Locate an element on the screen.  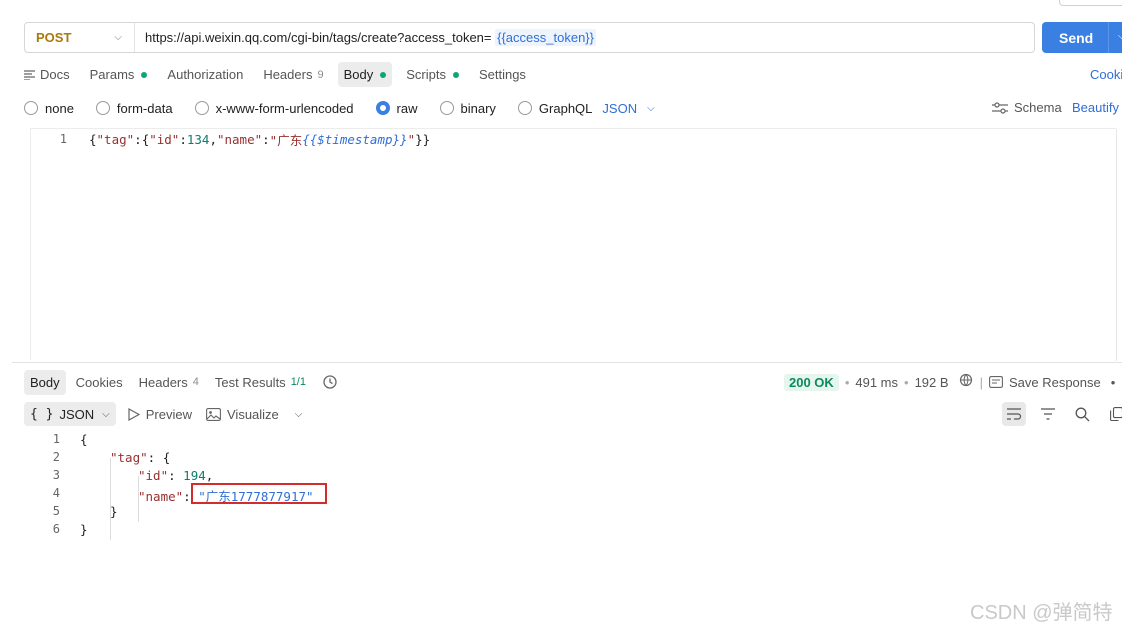
code-line: 1 { is located at coordinates (324, 439).